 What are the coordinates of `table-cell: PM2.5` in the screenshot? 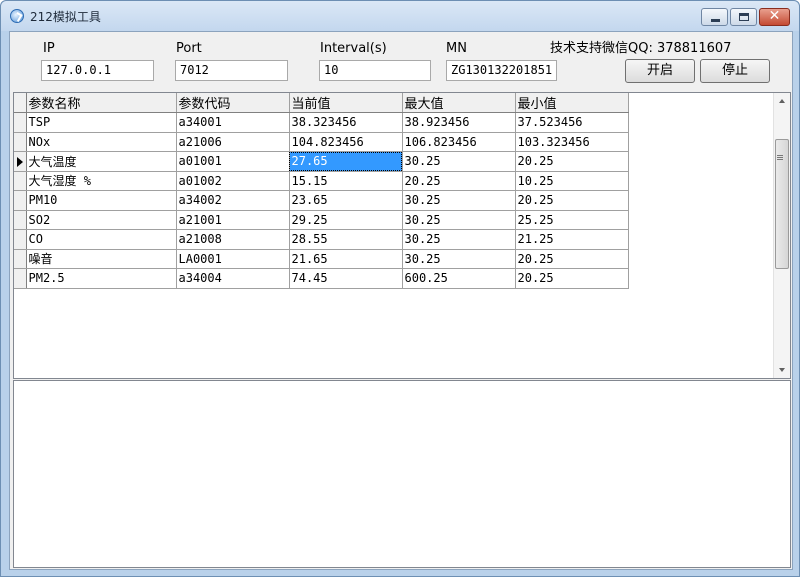 It's located at (101, 278).